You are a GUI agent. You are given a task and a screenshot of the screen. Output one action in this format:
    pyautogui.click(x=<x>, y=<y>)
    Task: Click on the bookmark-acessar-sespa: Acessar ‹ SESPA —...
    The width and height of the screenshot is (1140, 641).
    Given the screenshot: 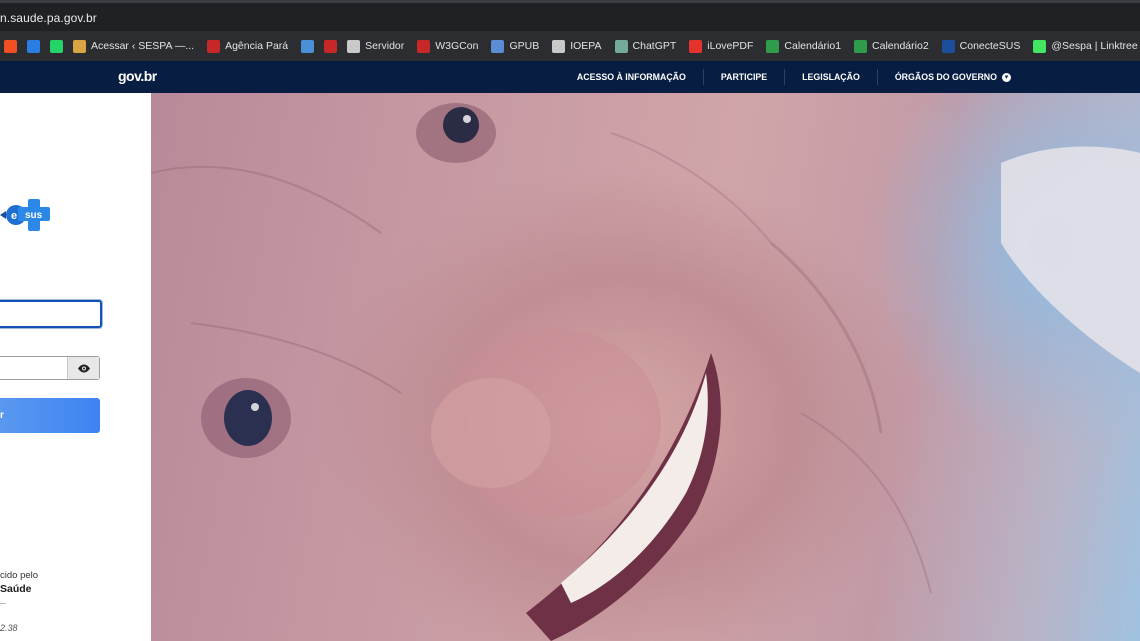 What is the action you would take?
    pyautogui.click(x=133, y=46)
    